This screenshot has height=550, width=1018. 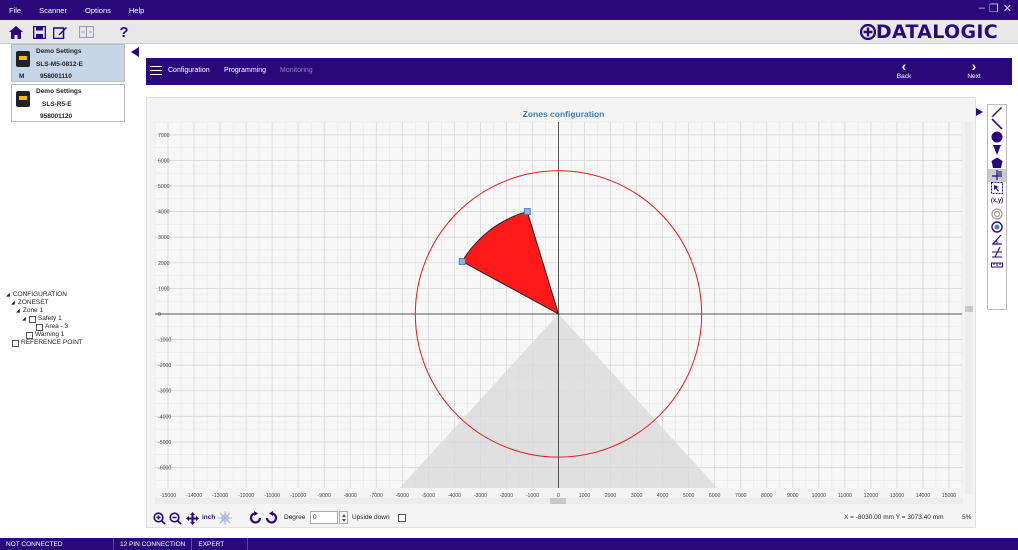 What do you see at coordinates (208, 517) in the screenshot?
I see `unit-toggle: inch` at bounding box center [208, 517].